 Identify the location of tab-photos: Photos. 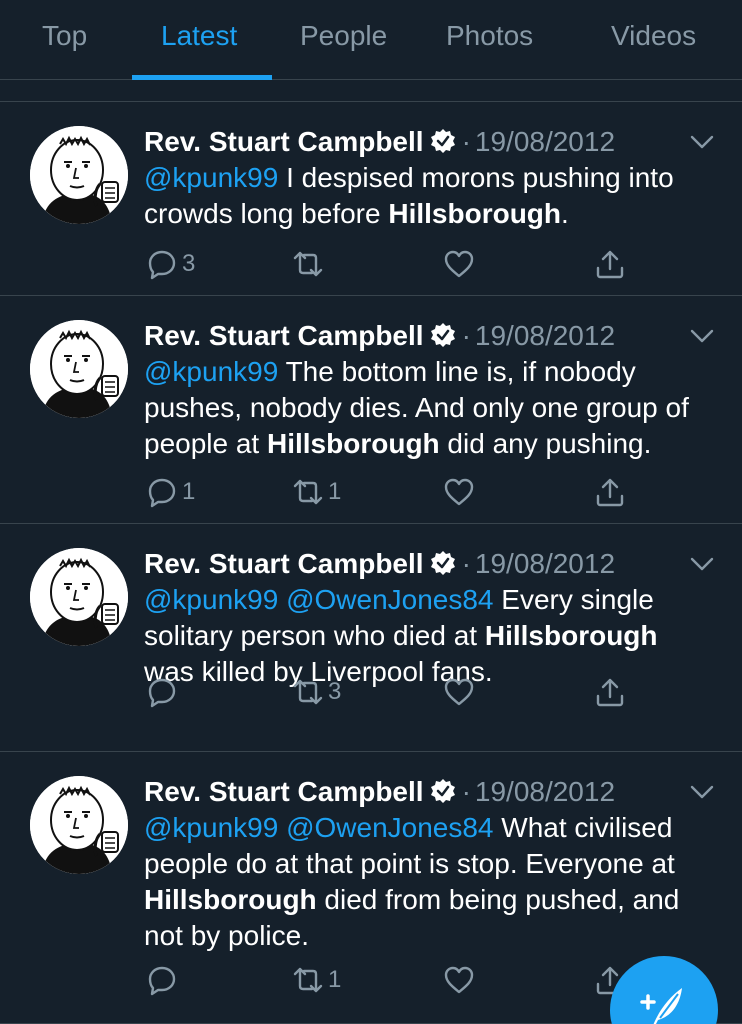
(489, 36).